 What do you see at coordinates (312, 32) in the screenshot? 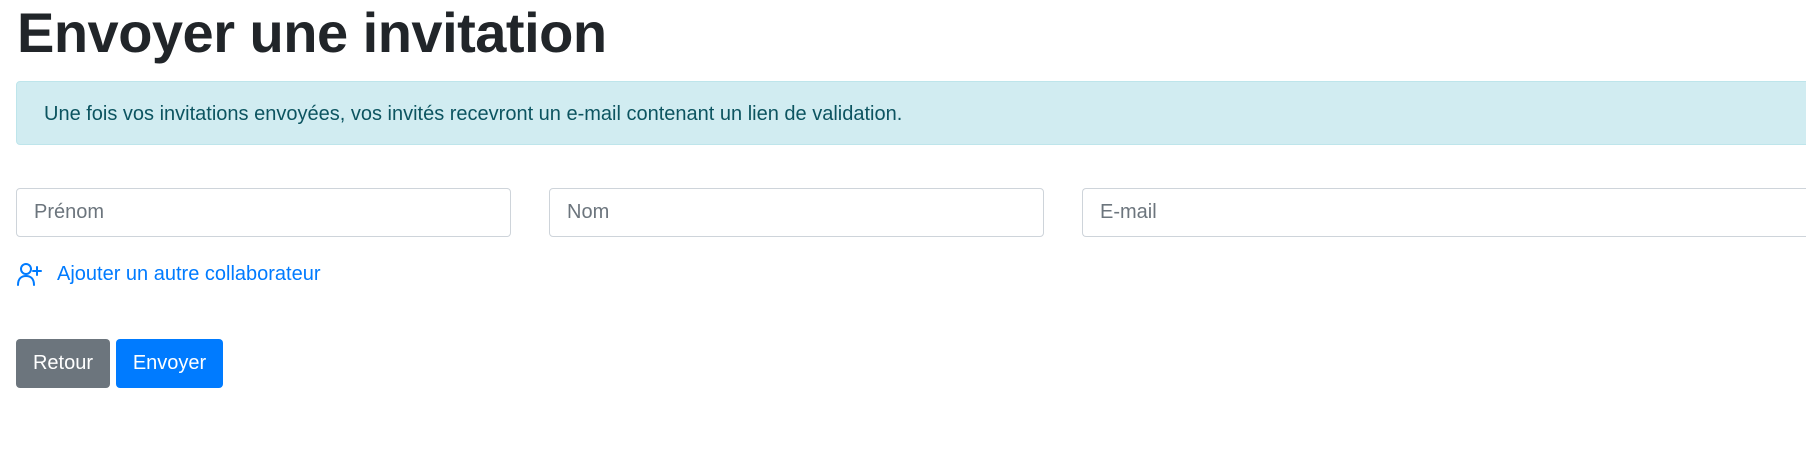
I see `page-title: Envoyer une invitation` at bounding box center [312, 32].